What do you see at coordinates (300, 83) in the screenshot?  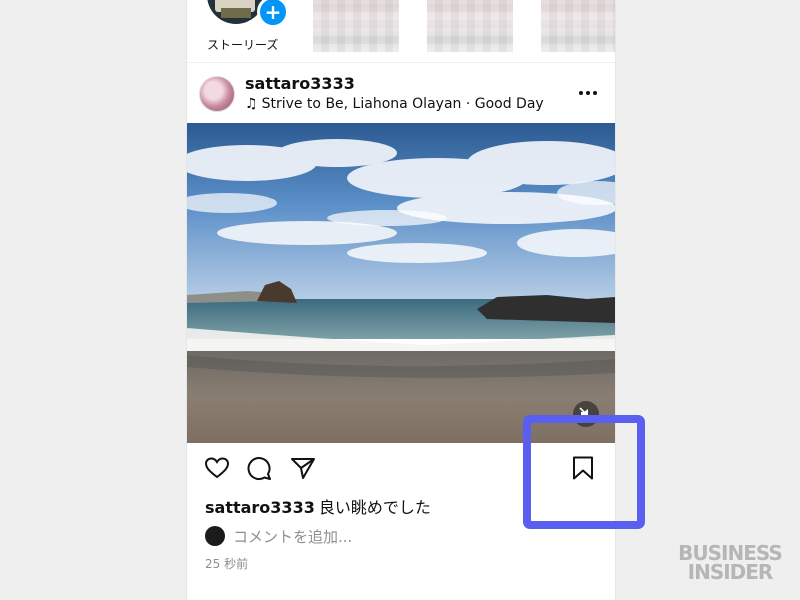 I see `post-username: sattaro3333` at bounding box center [300, 83].